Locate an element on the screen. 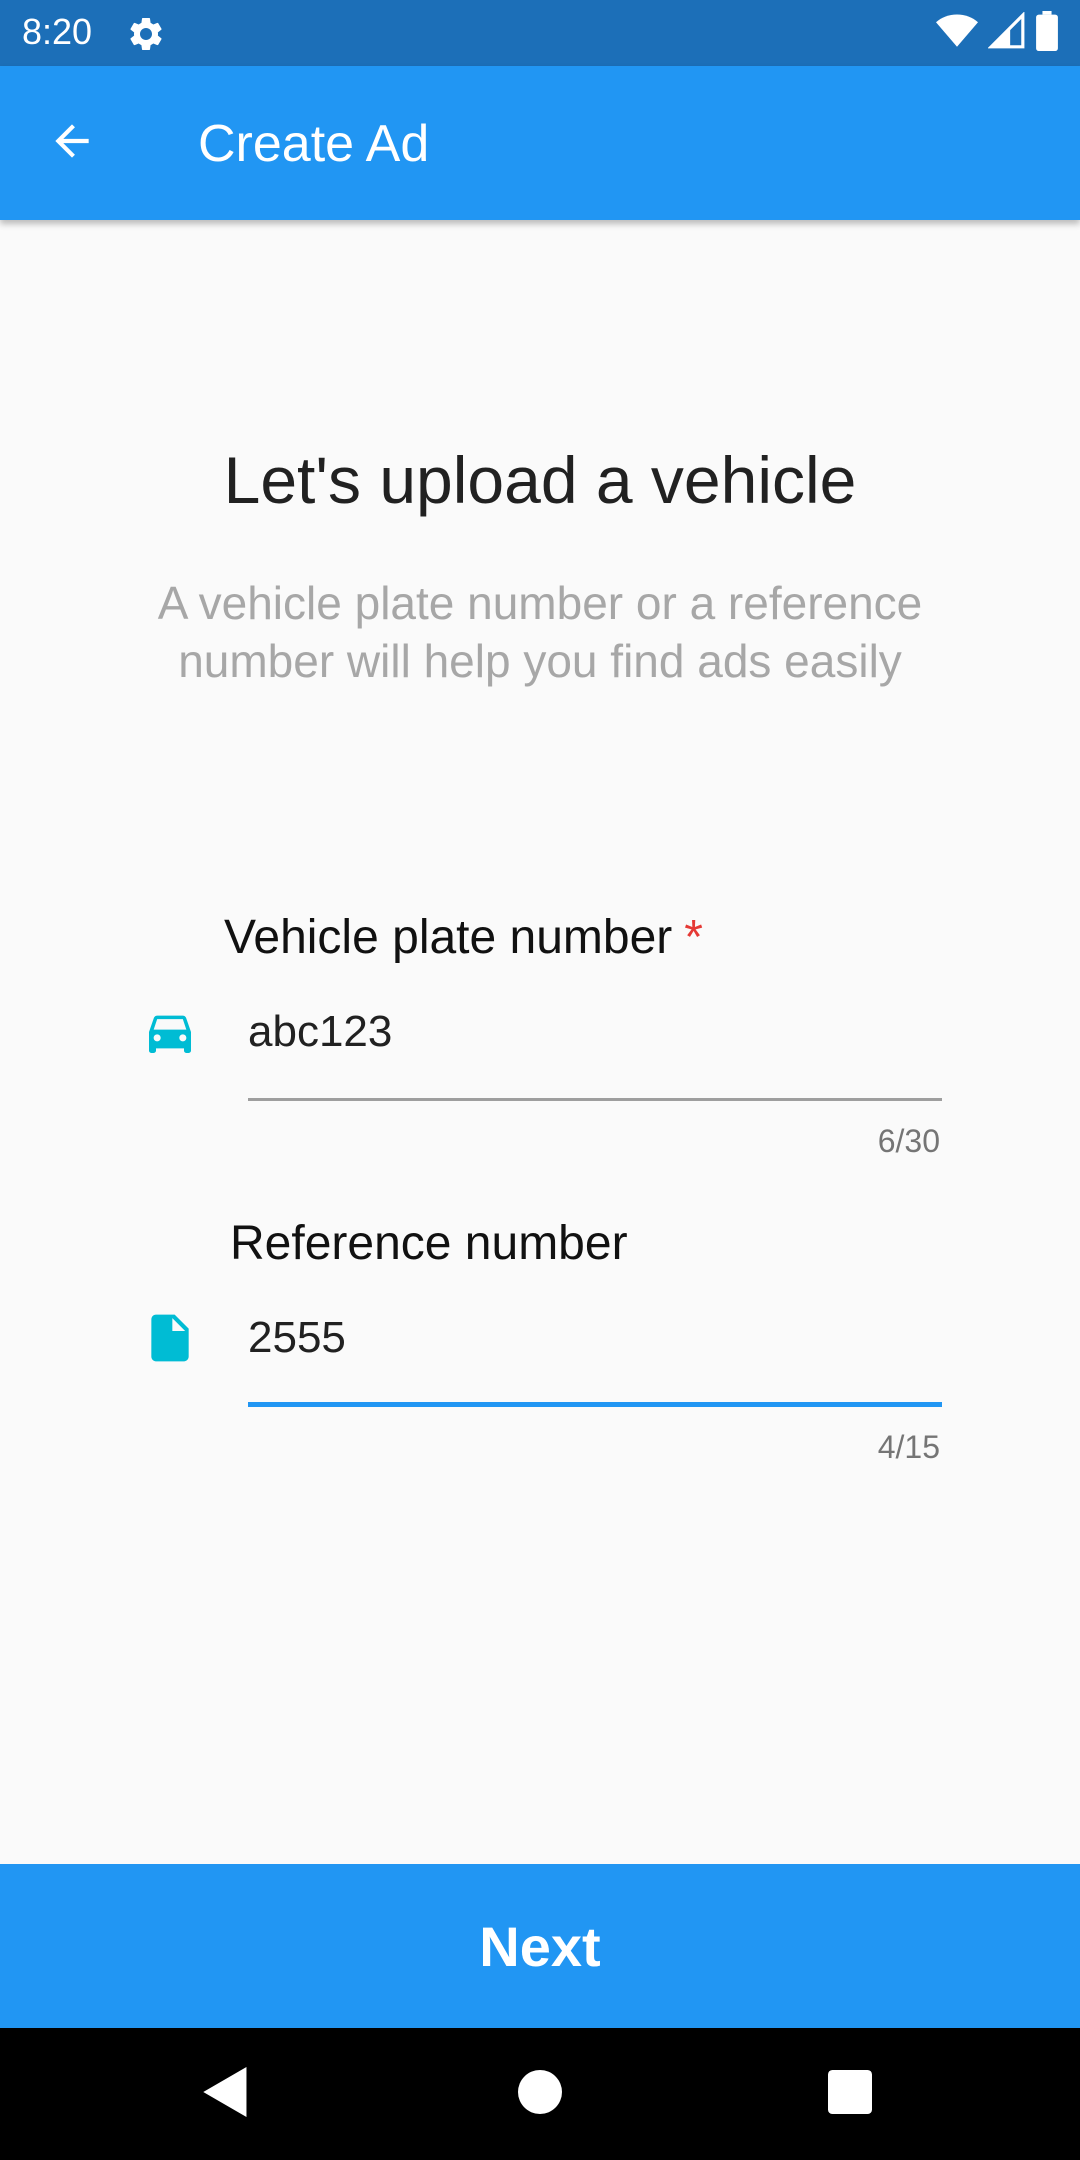  plate-input-underline is located at coordinates (595, 1099).